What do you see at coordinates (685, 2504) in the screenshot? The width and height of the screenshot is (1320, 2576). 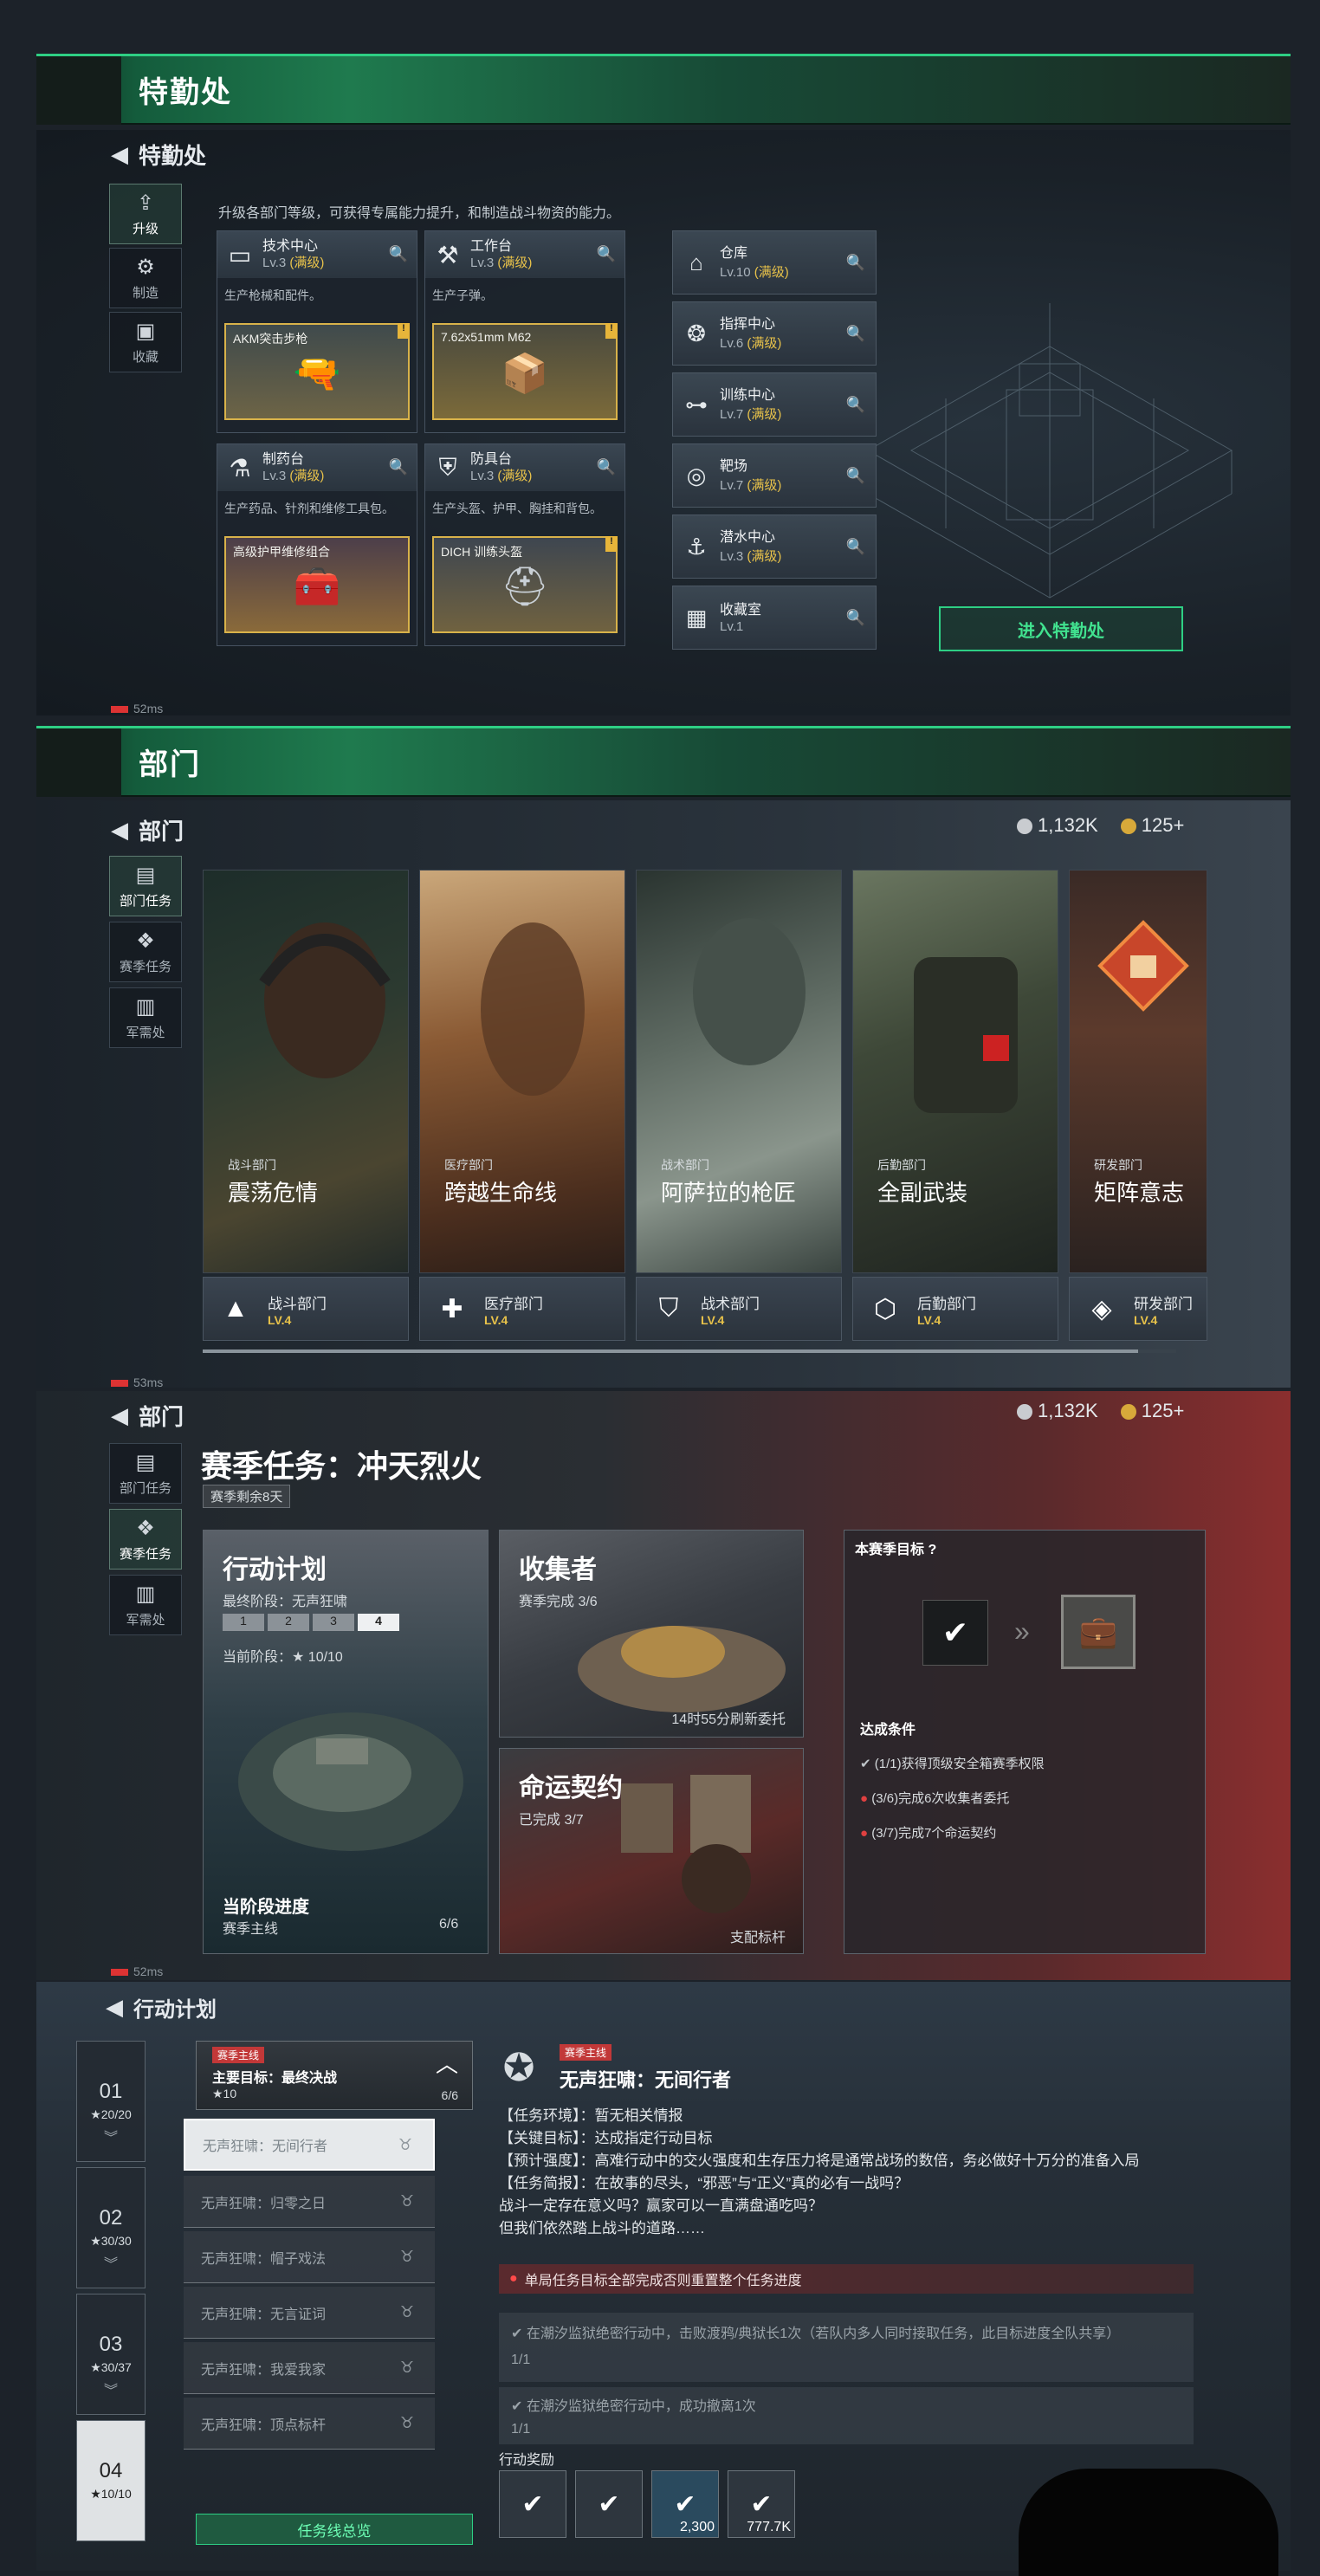 I see `reward-slot: ✔ 2,300` at bounding box center [685, 2504].